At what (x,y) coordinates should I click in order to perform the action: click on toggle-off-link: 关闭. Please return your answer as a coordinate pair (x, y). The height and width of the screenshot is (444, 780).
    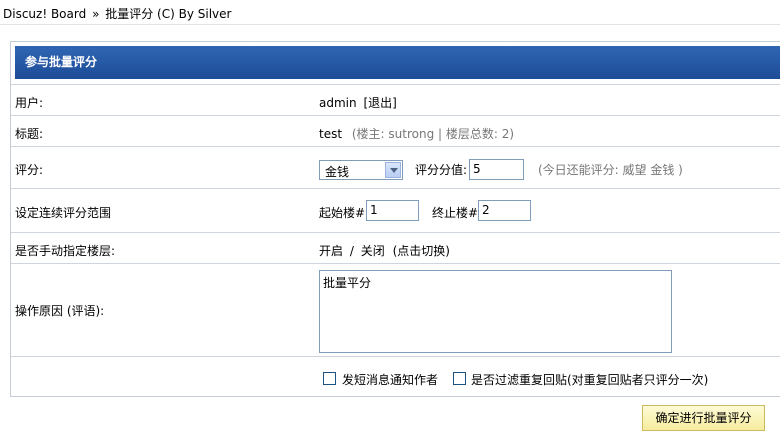
    Looking at the image, I should click on (373, 251).